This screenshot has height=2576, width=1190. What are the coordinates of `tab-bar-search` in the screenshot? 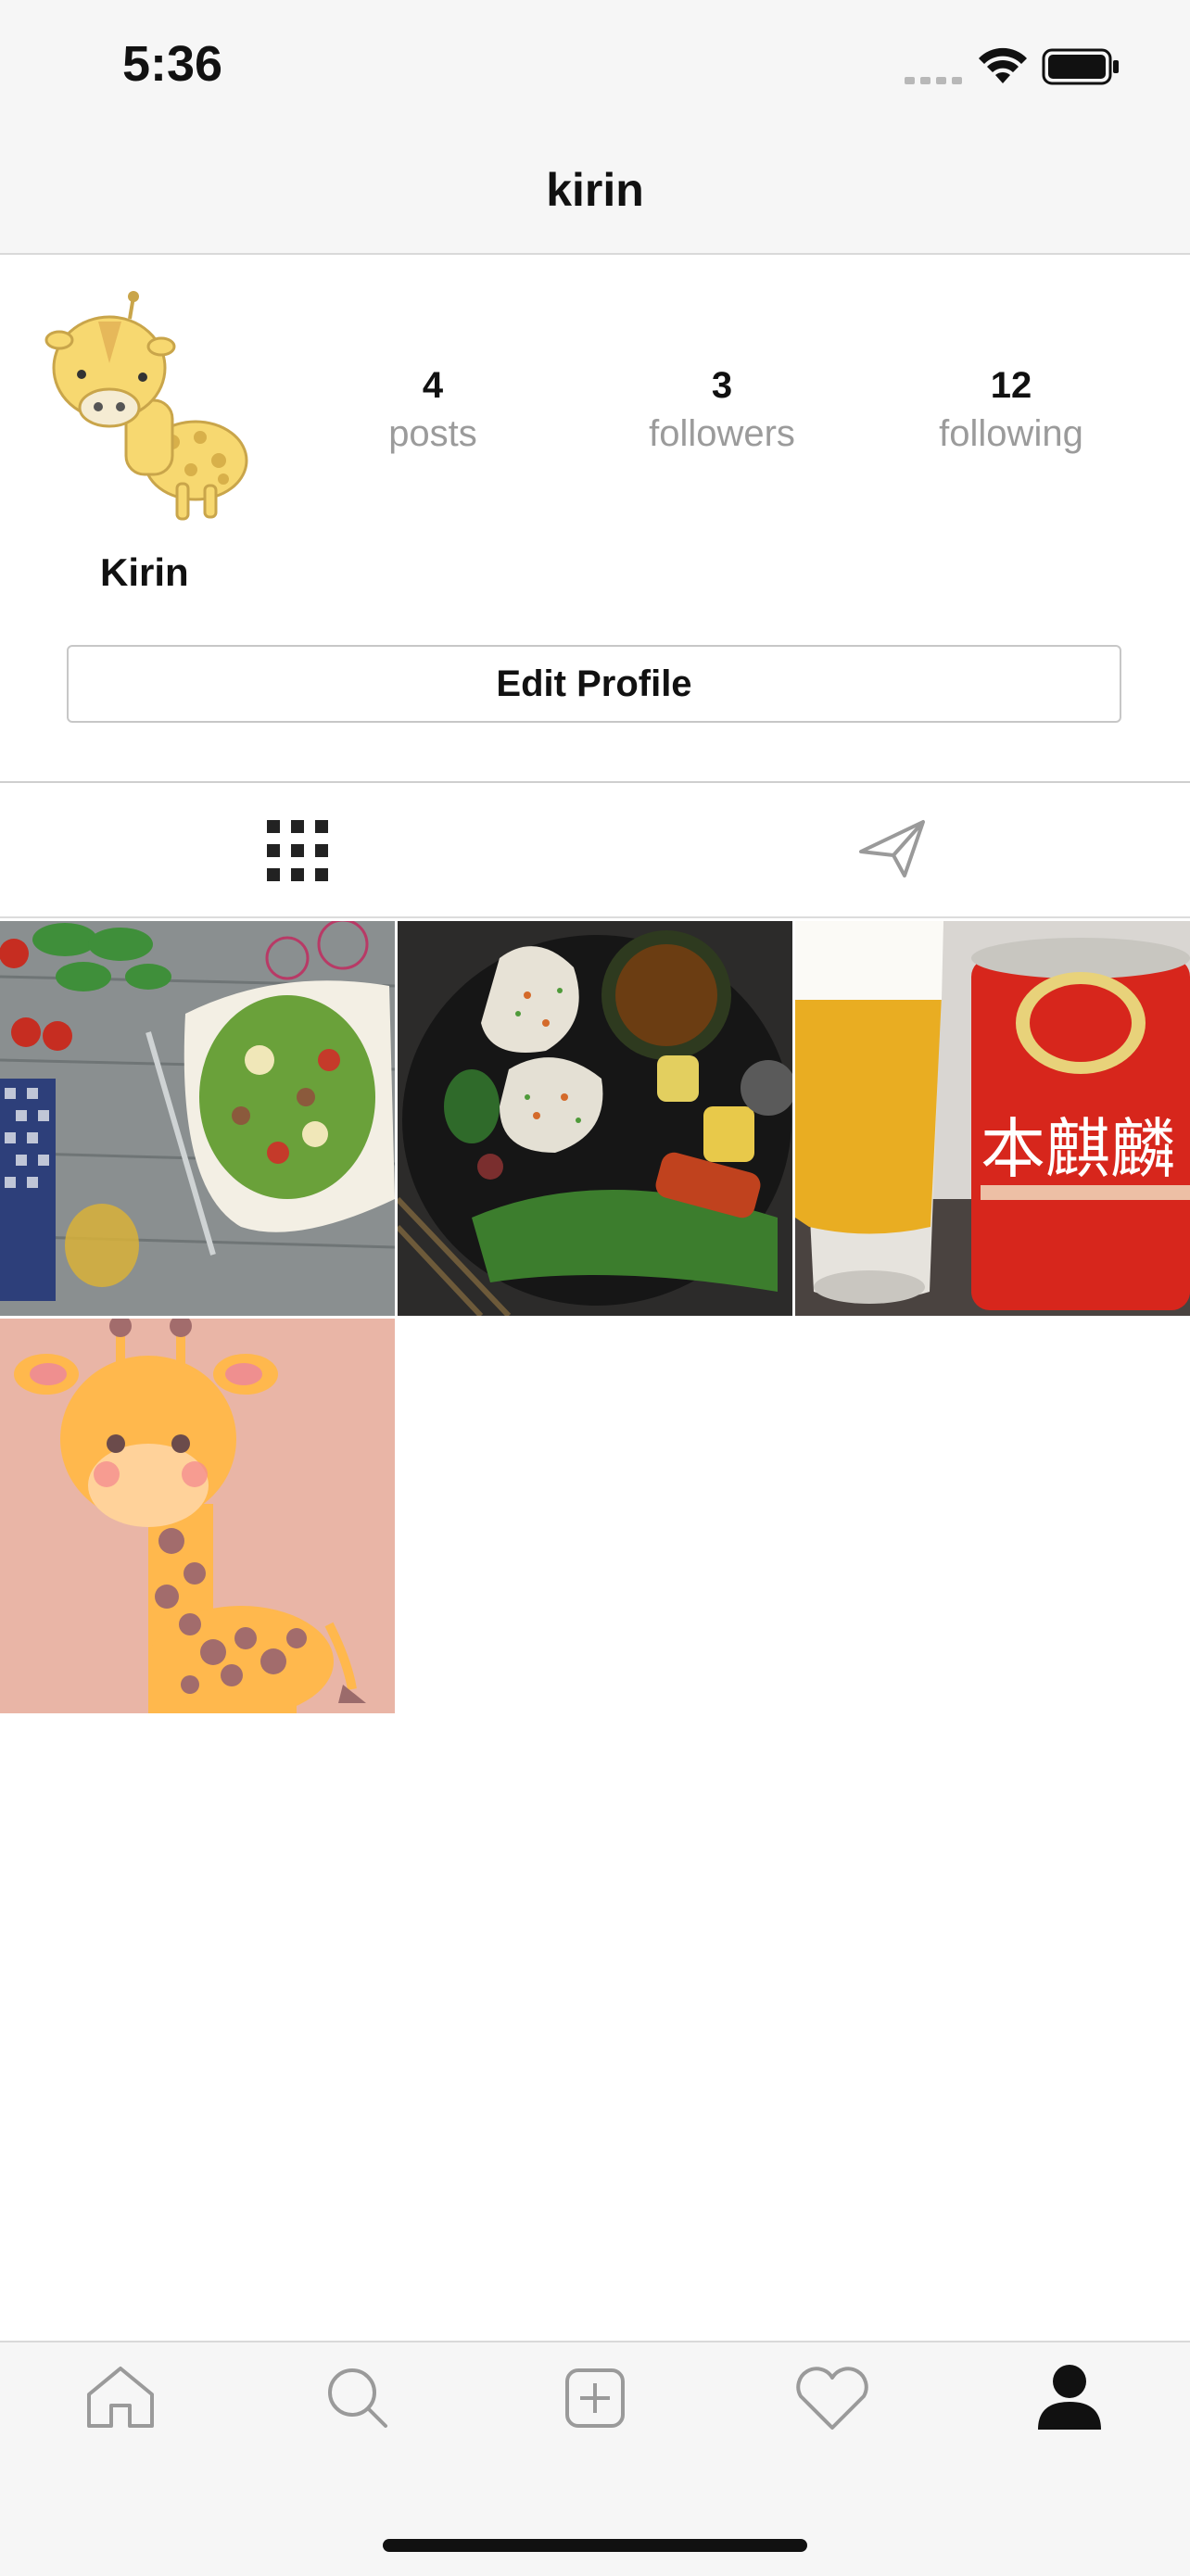 It's located at (357, 2398).